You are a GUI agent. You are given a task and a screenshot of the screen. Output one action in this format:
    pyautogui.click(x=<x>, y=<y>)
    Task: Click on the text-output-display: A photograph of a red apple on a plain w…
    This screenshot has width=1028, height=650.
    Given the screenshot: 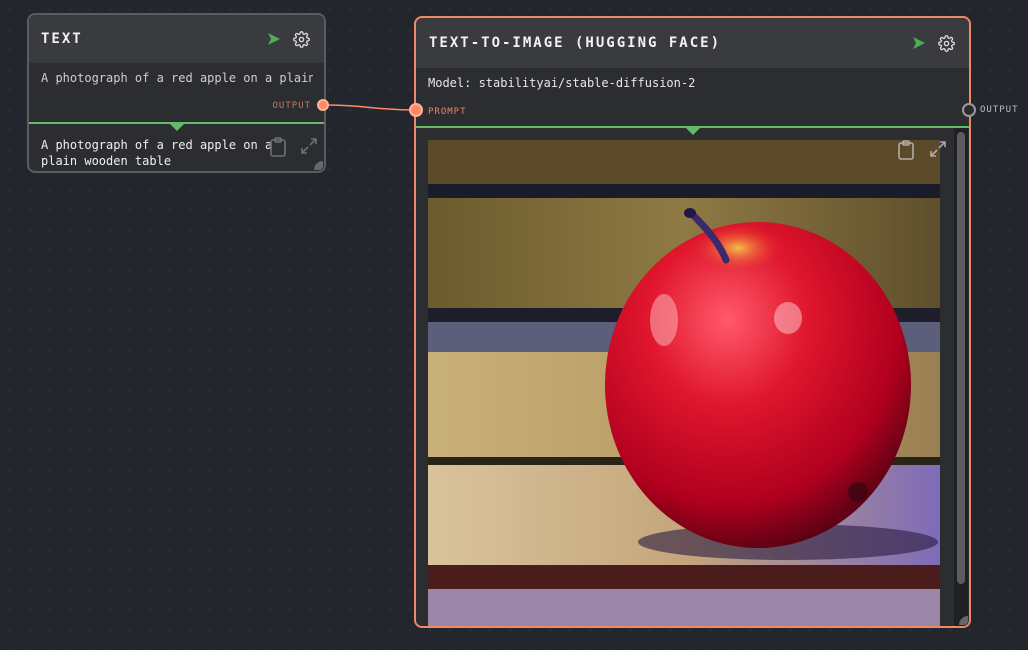 What is the action you would take?
    pyautogui.click(x=157, y=153)
    